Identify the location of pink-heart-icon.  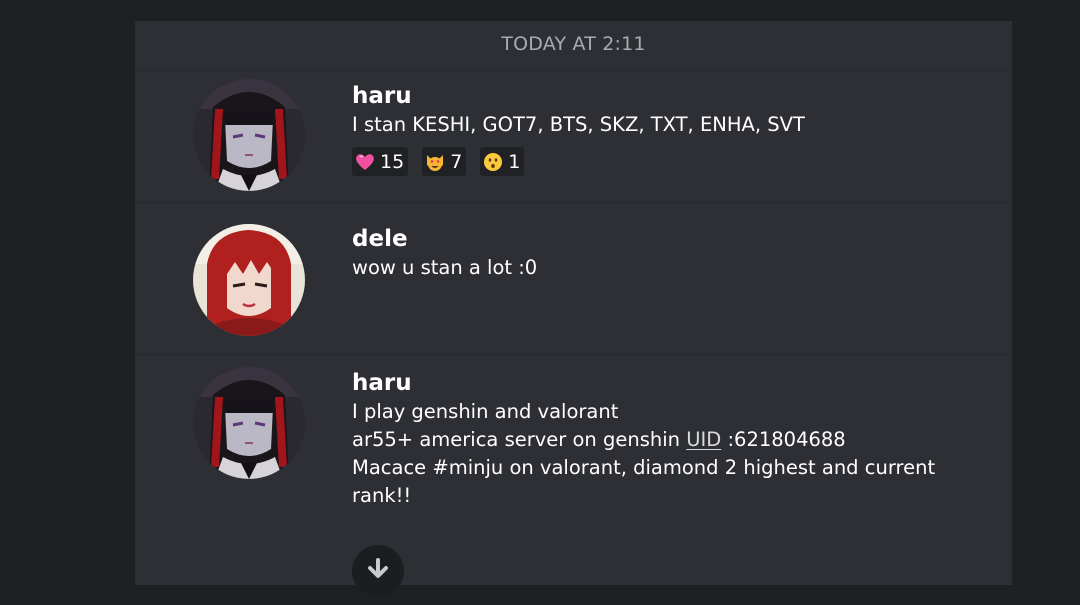
(365, 162).